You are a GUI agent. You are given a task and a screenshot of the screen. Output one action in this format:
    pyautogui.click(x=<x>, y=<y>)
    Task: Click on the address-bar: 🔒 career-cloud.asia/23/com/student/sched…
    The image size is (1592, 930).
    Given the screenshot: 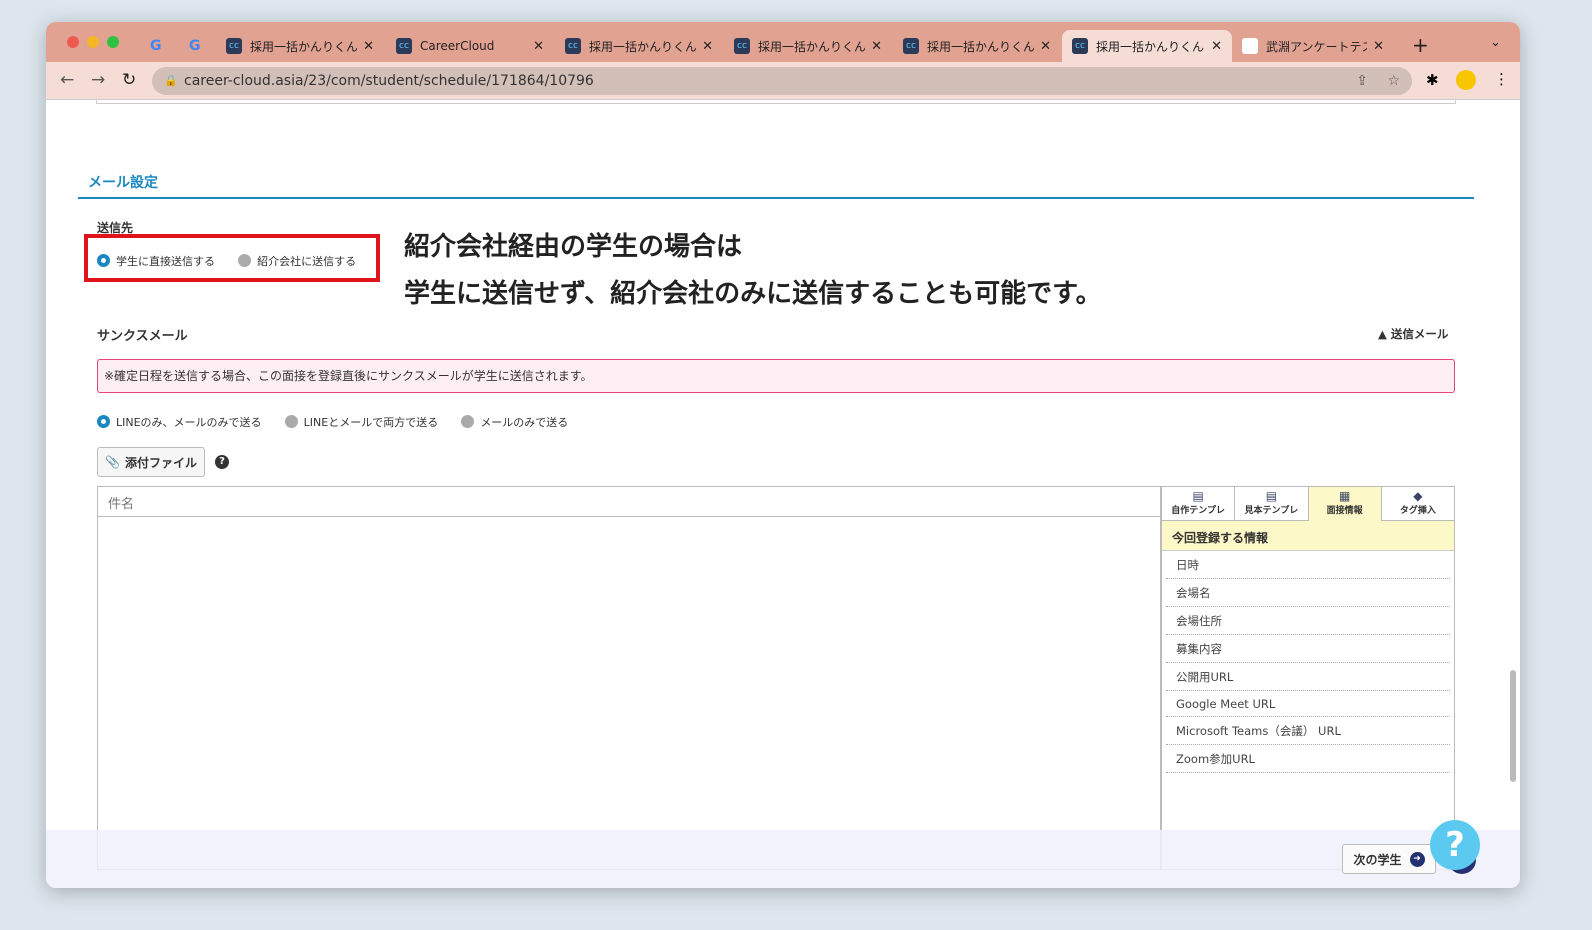 What is the action you would take?
    pyautogui.click(x=782, y=81)
    